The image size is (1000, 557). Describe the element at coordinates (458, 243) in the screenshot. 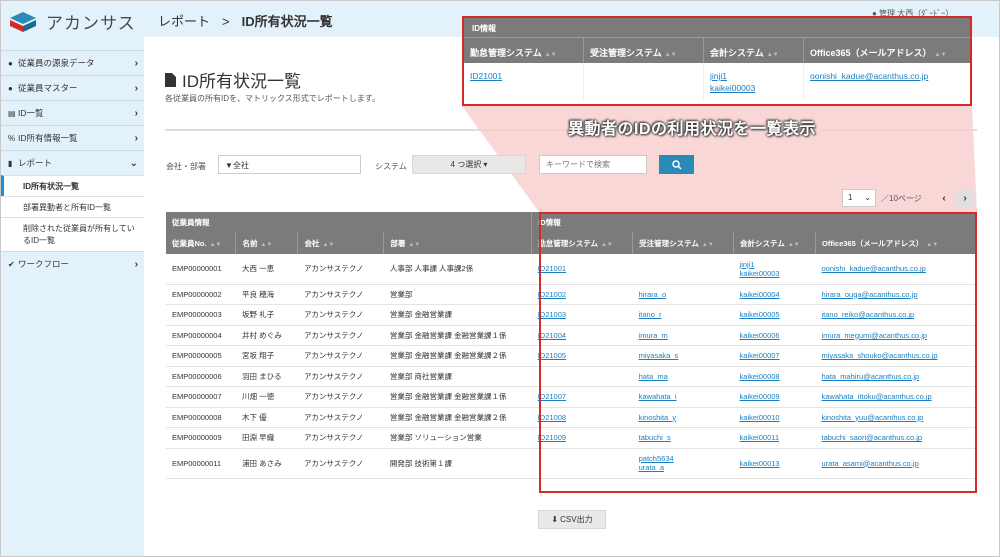

I see `table-header-cell: 部署 ▲▼` at that location.